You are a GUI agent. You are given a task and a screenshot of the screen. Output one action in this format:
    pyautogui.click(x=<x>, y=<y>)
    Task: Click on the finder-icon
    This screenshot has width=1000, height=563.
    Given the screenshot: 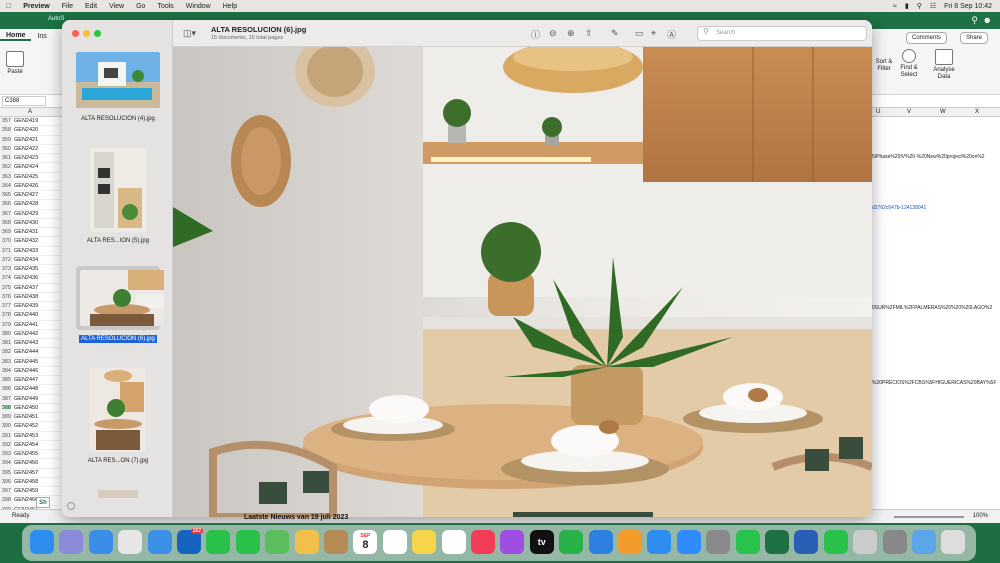 What is the action you would take?
    pyautogui.click(x=42, y=542)
    